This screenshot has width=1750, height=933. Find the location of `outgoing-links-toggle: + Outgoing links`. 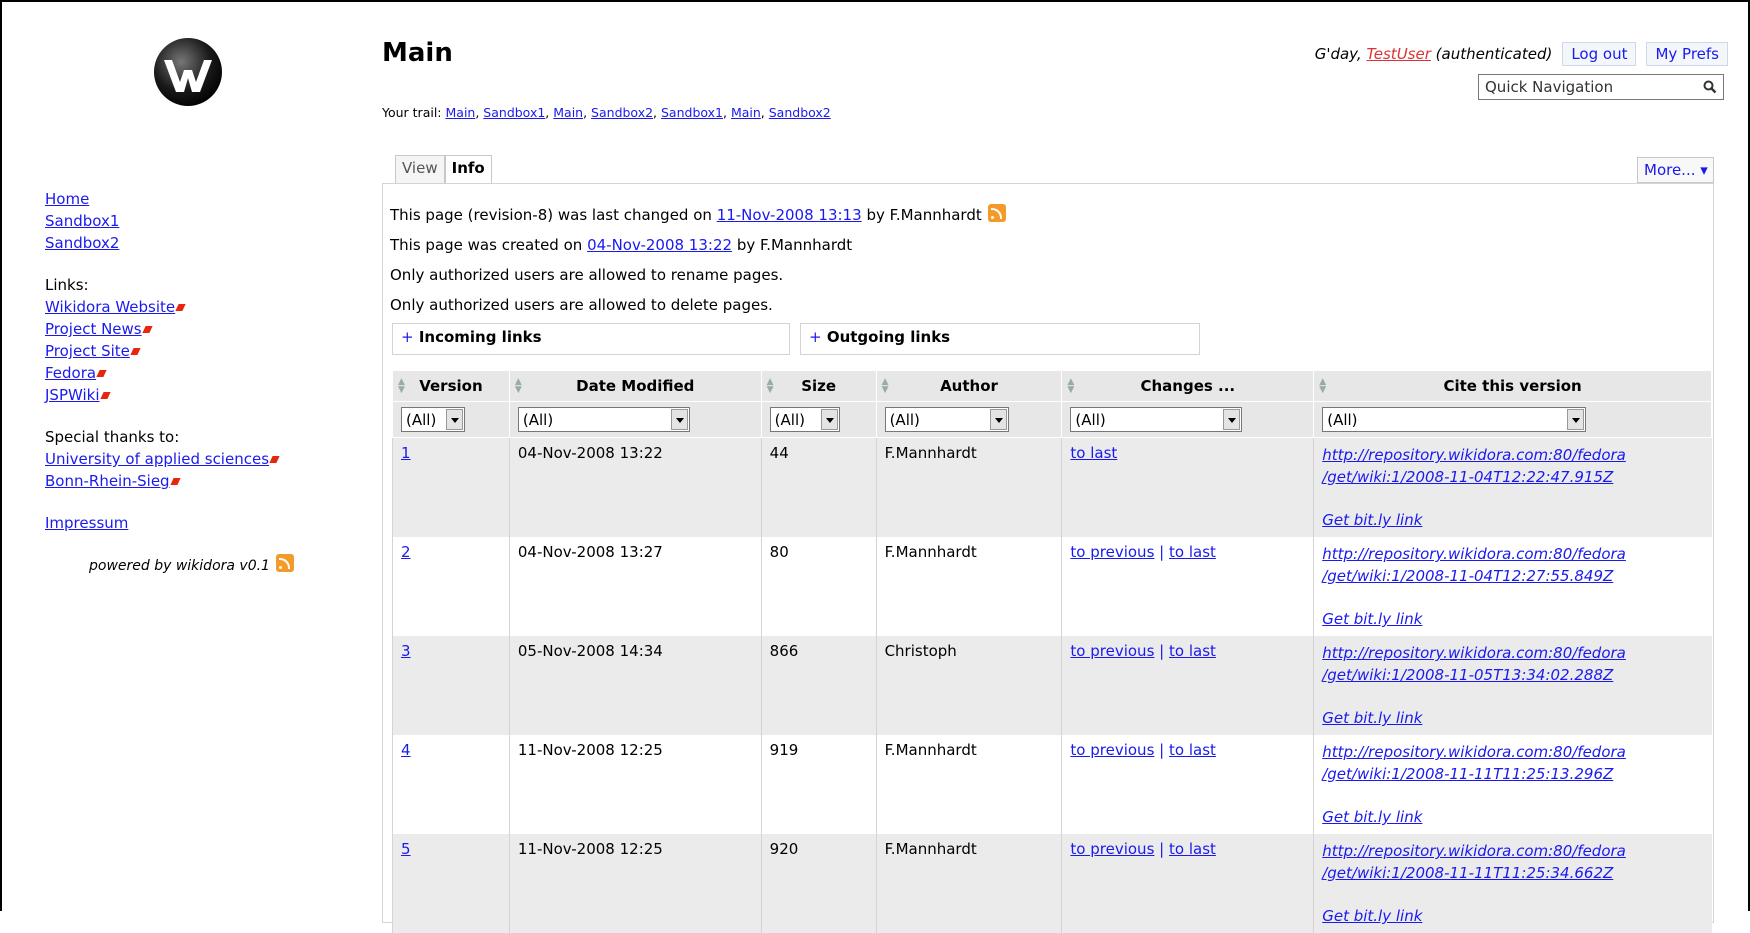

outgoing-links-toggle: + Outgoing links is located at coordinates (1000, 339).